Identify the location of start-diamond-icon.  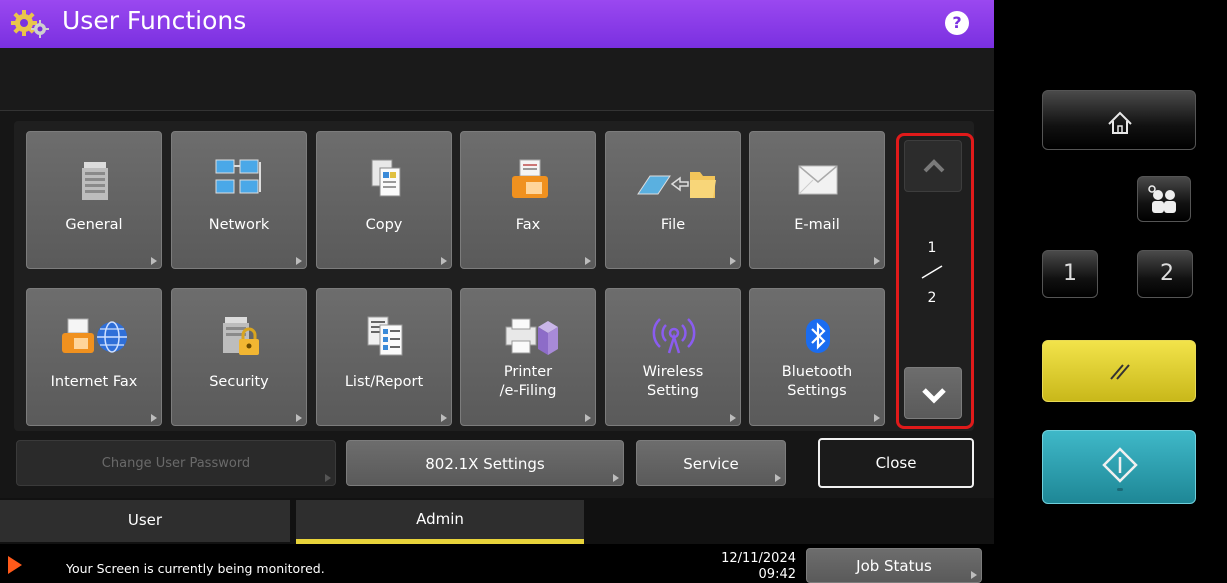
(1120, 469).